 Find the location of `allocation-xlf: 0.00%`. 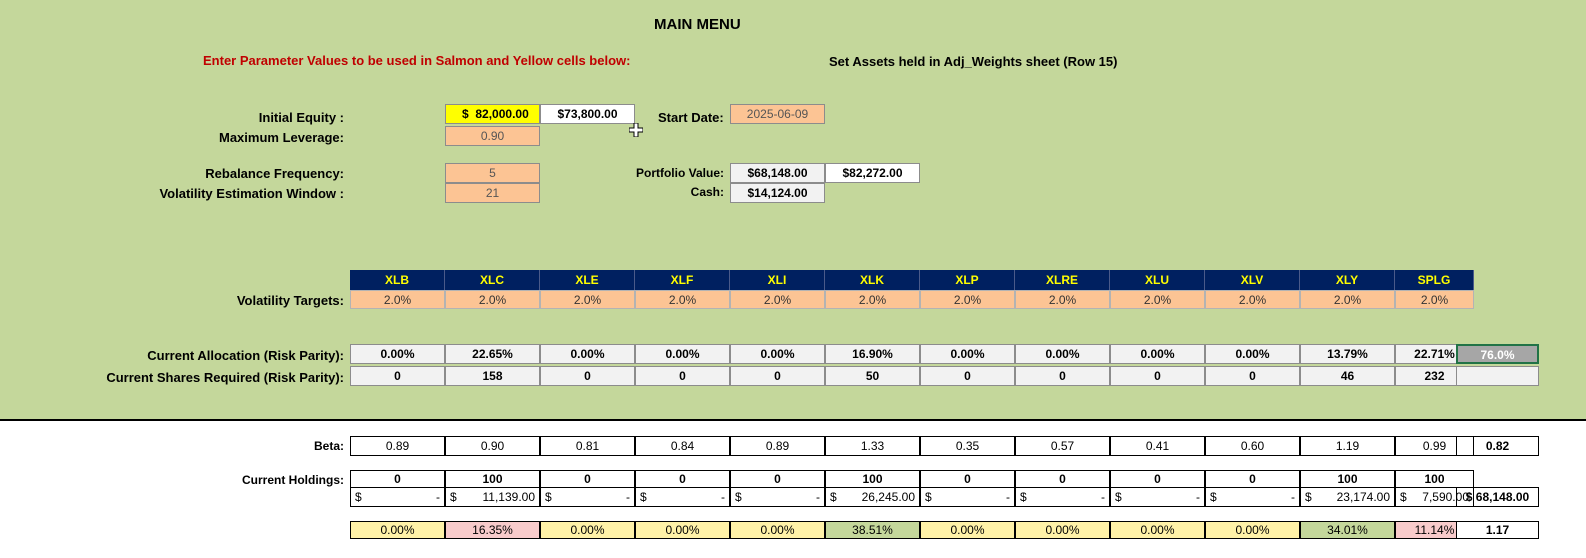

allocation-xlf: 0.00% is located at coordinates (682, 354).